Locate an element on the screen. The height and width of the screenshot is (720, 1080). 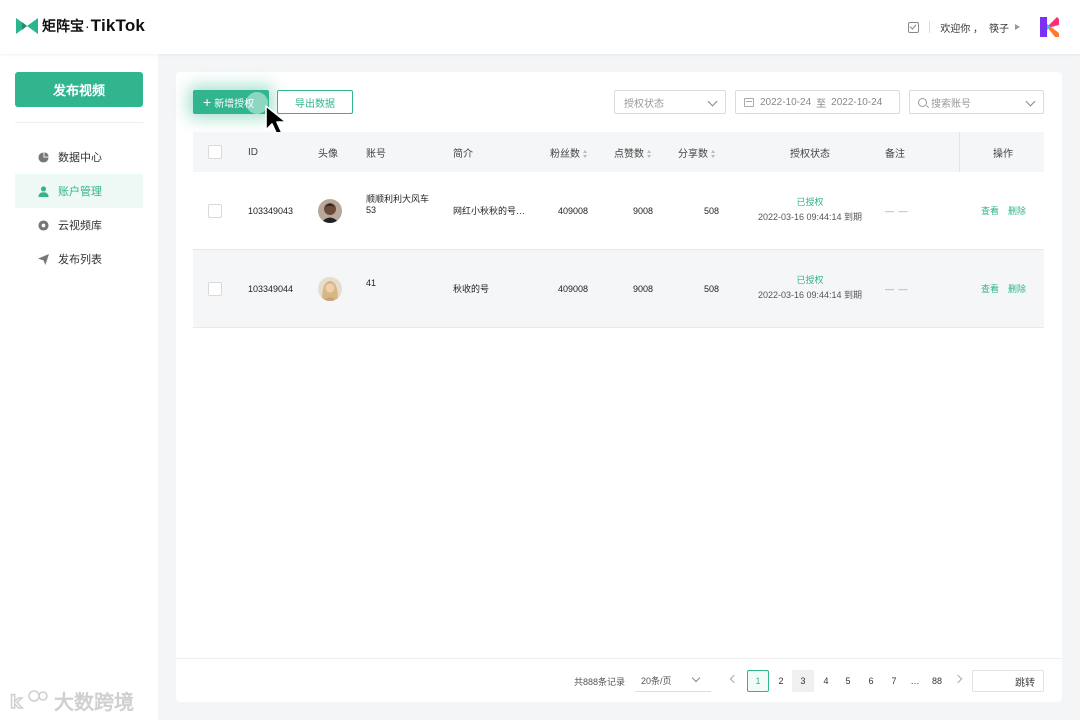
cell-intro: 秋收的号 is located at coordinates (471, 289).